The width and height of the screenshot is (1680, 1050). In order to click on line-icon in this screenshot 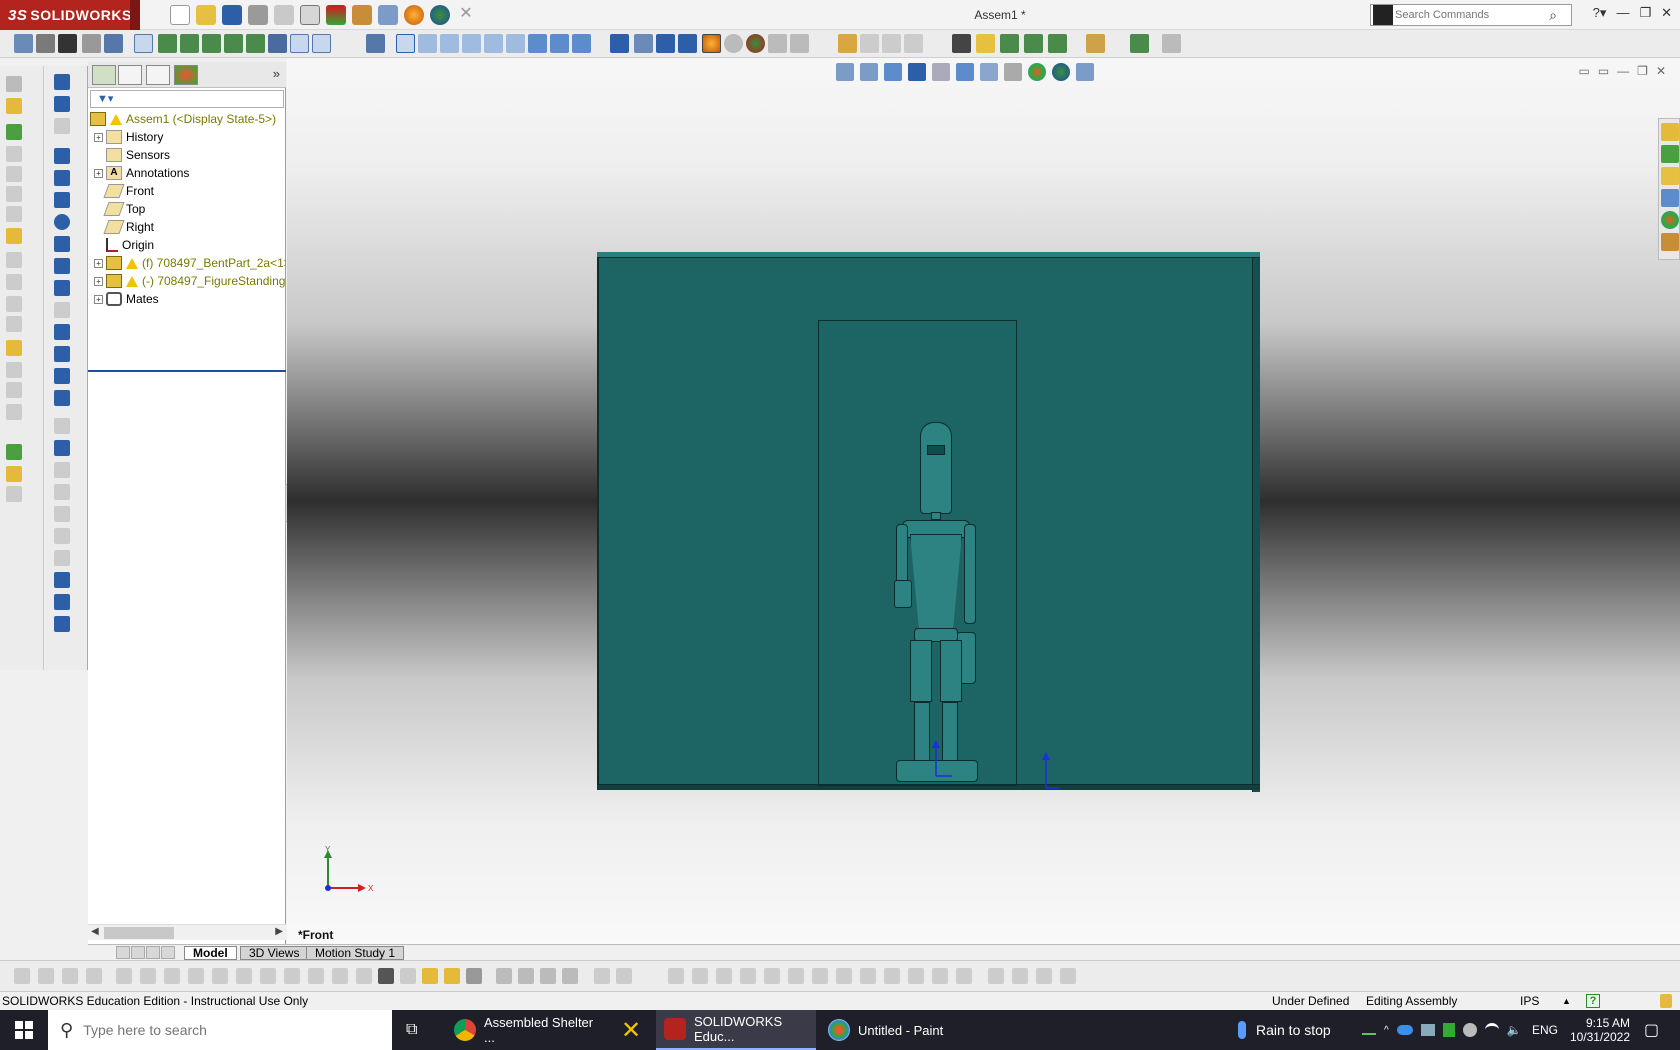, I will do `click(62, 156)`.